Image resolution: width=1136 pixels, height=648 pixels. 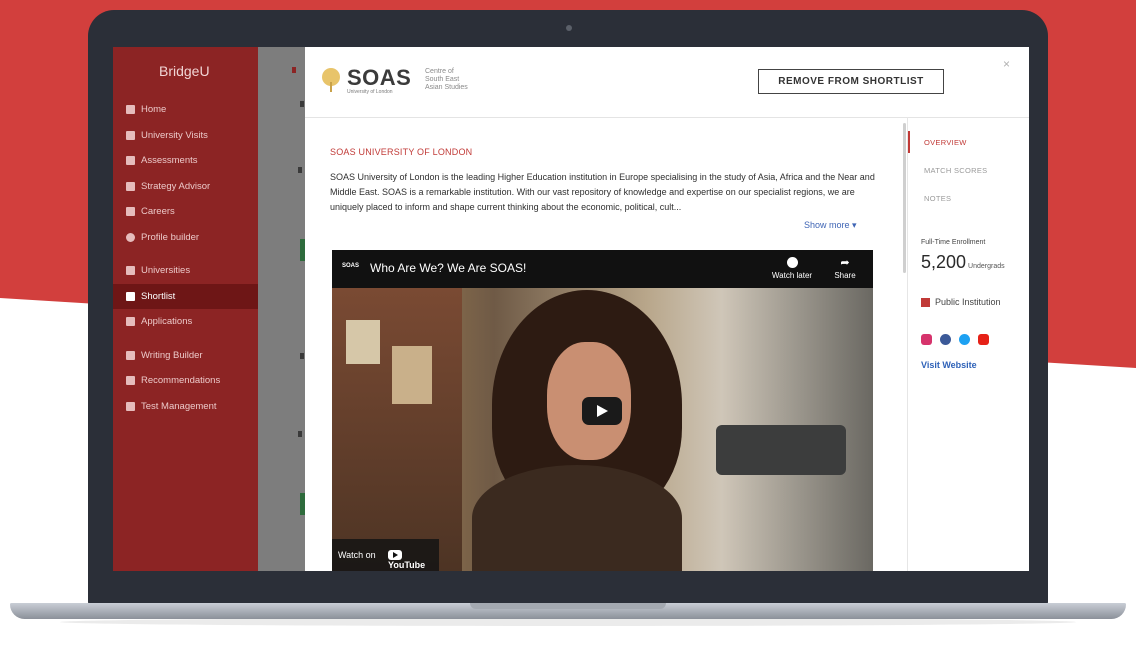 I want to click on instagram-icon, so click(x=926, y=339).